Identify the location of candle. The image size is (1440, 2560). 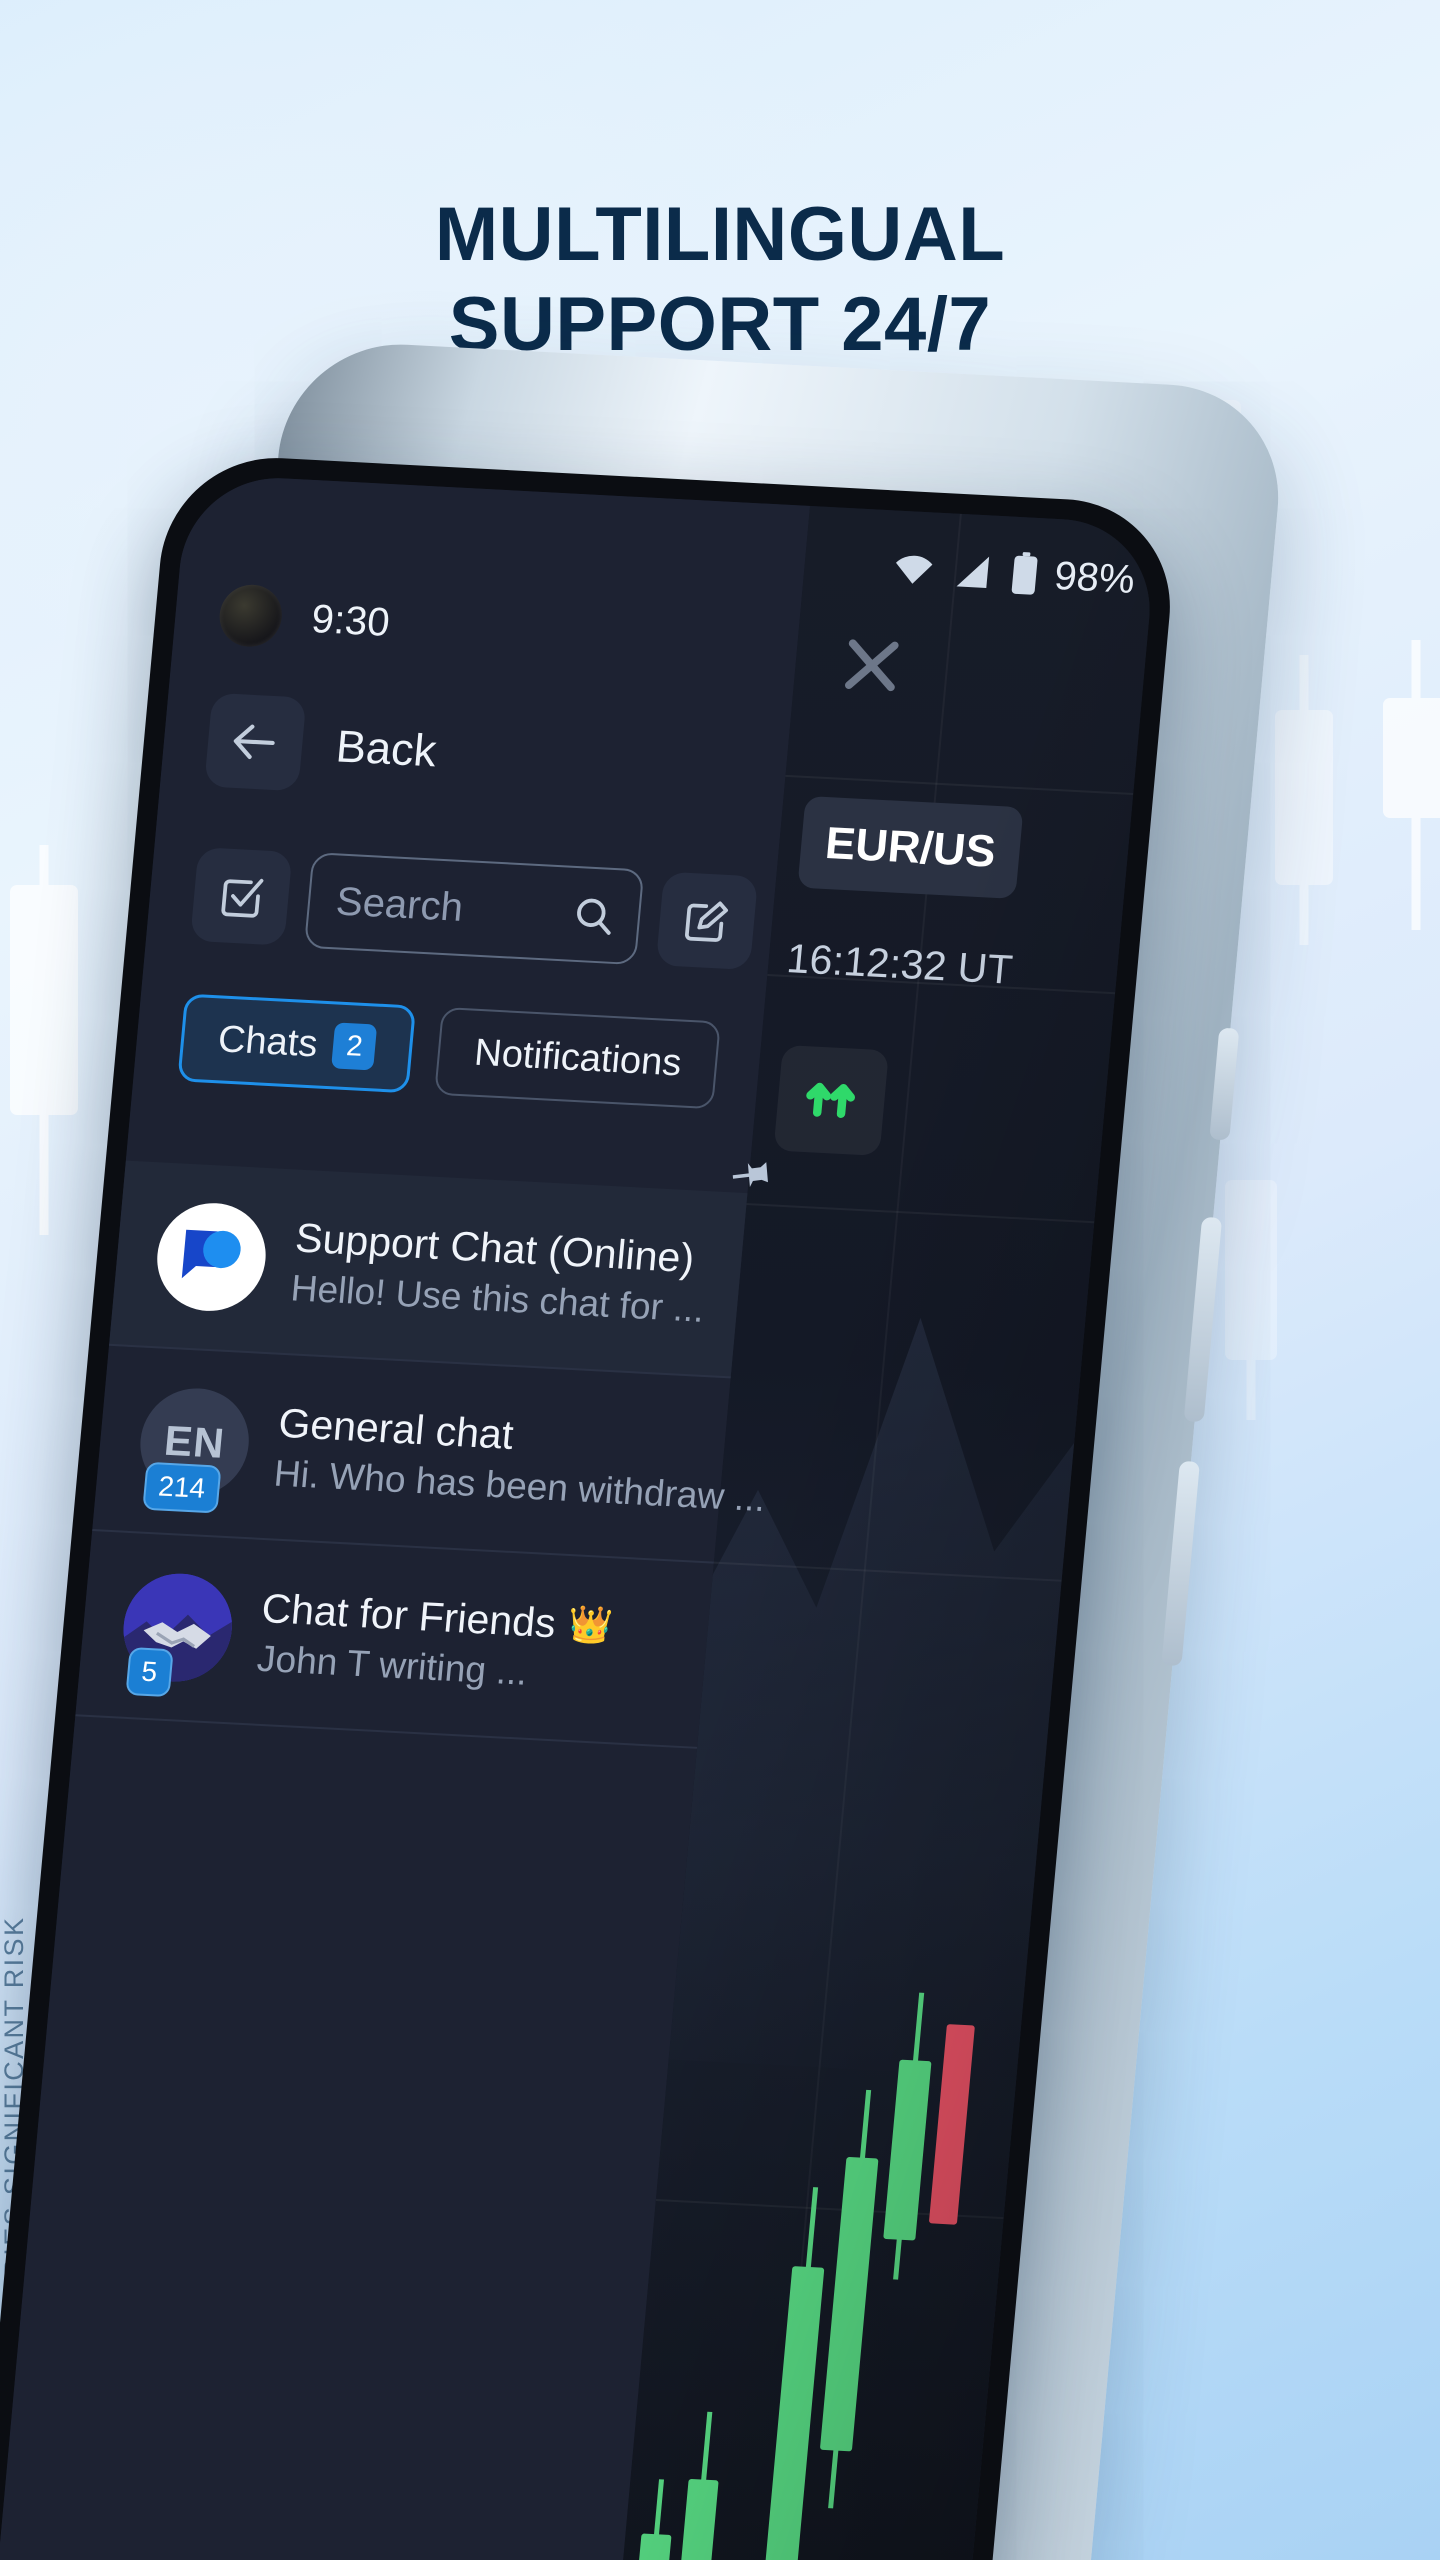
(650, 2519).